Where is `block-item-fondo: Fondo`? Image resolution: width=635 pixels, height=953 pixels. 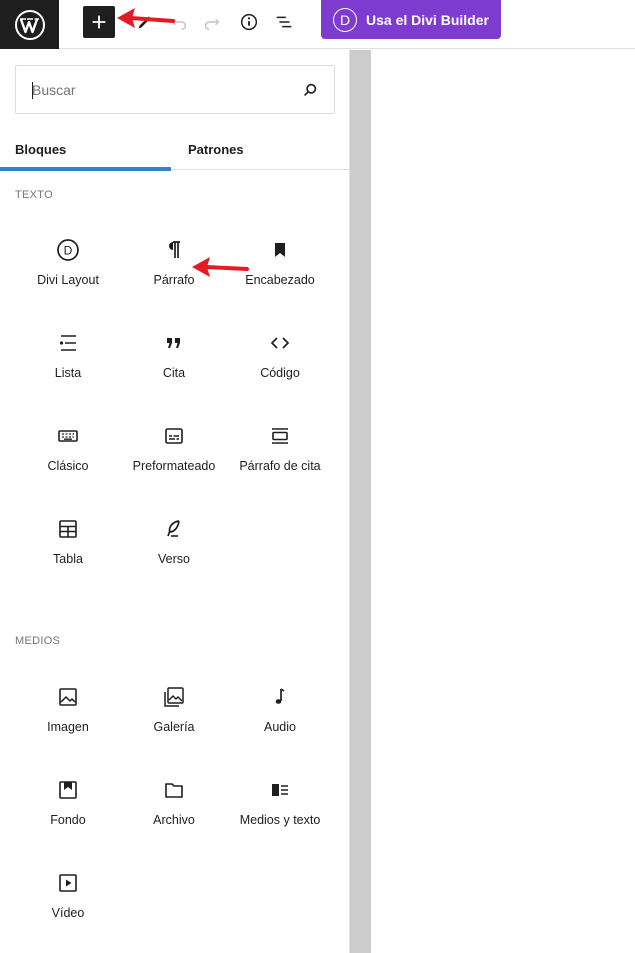 block-item-fondo: Fondo is located at coordinates (68, 804).